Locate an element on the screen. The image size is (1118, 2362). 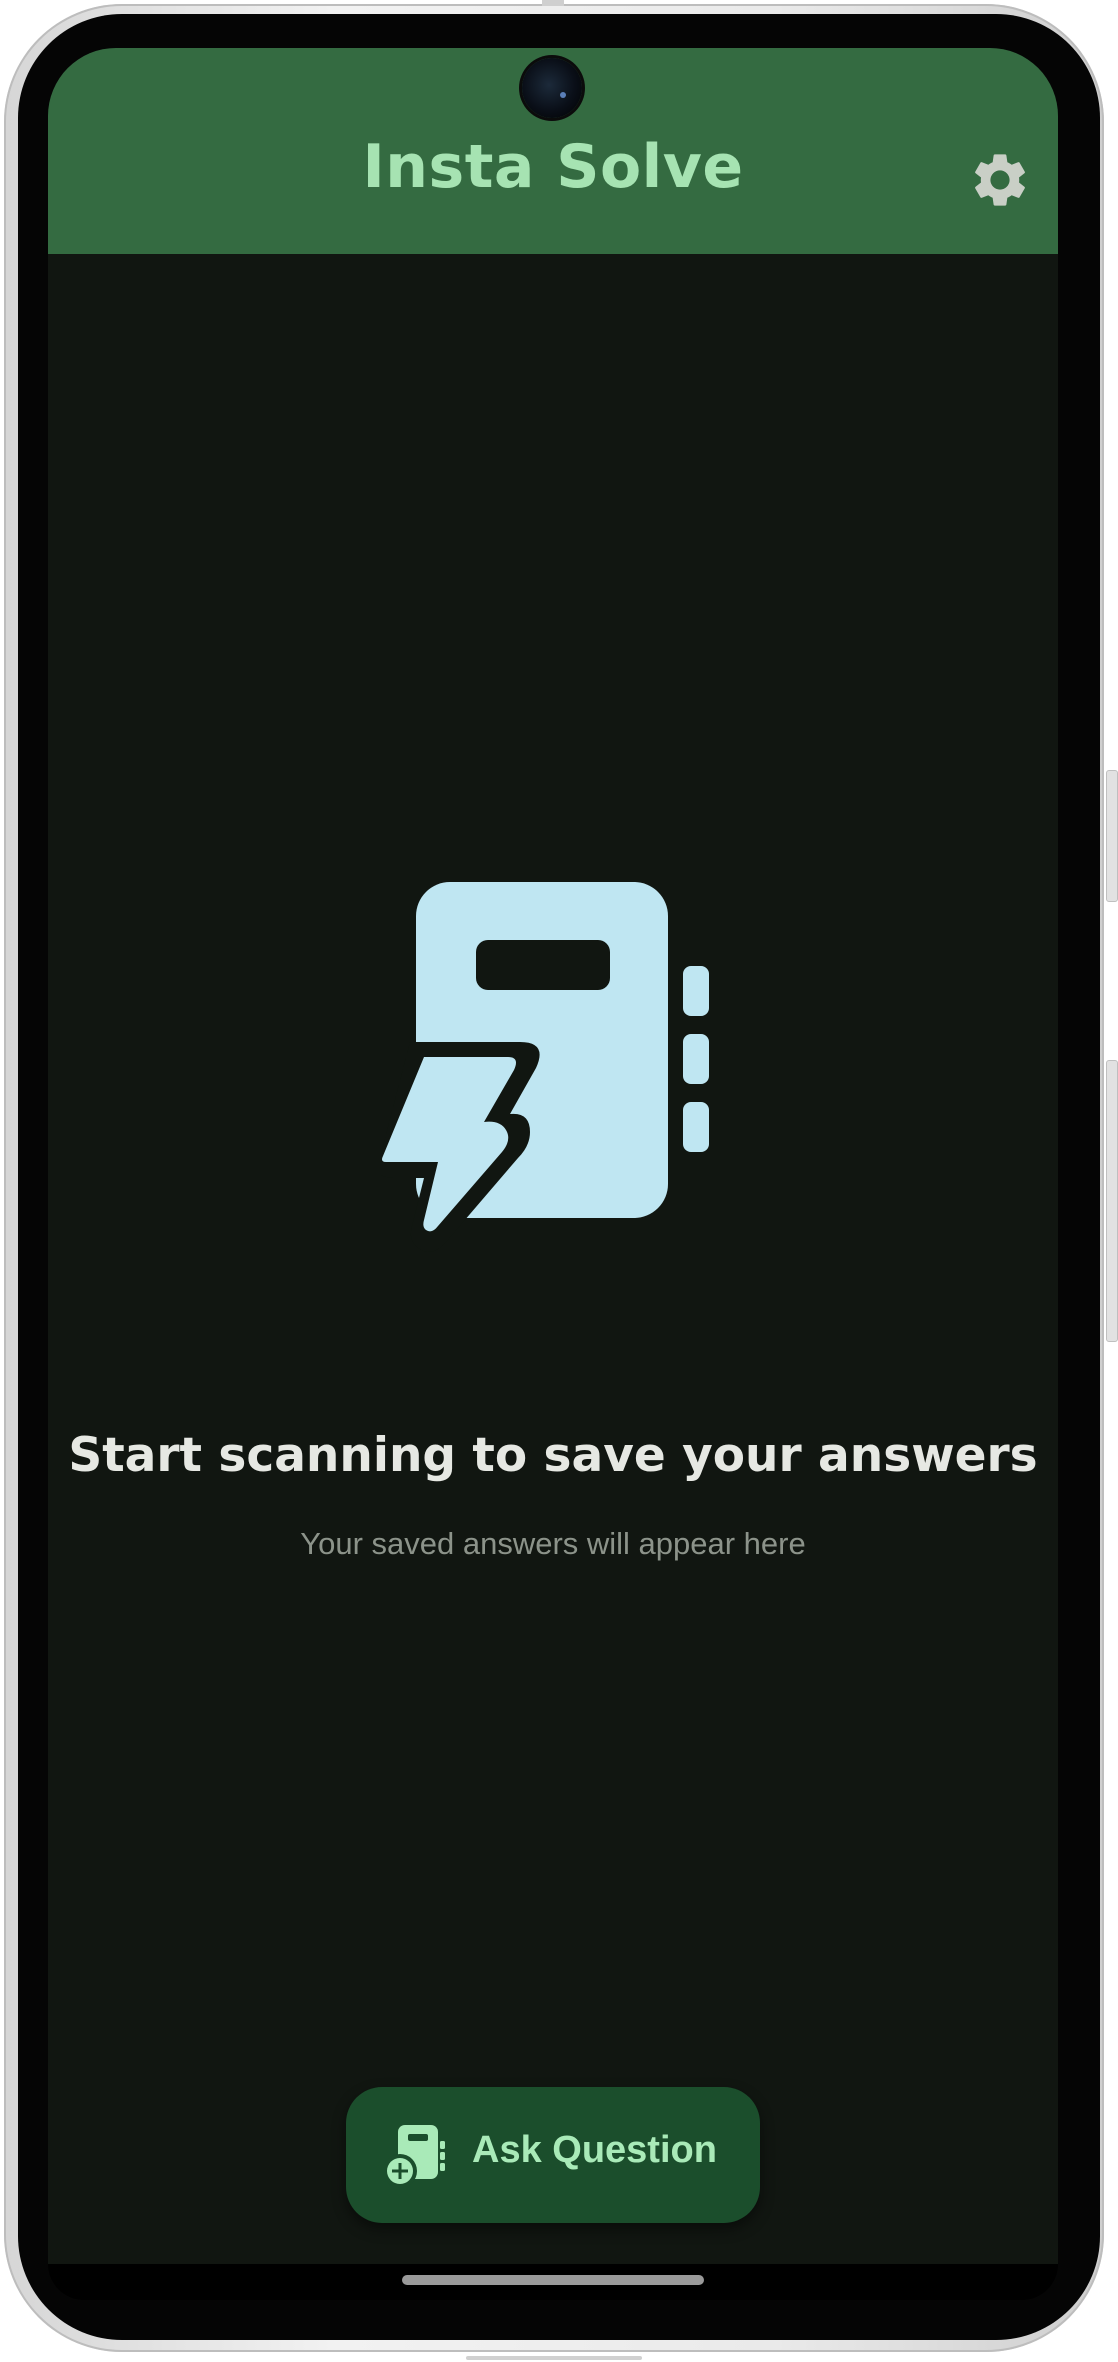
empty-state-subtitle: Your saved answers will appear here is located at coordinates (553, 1543).